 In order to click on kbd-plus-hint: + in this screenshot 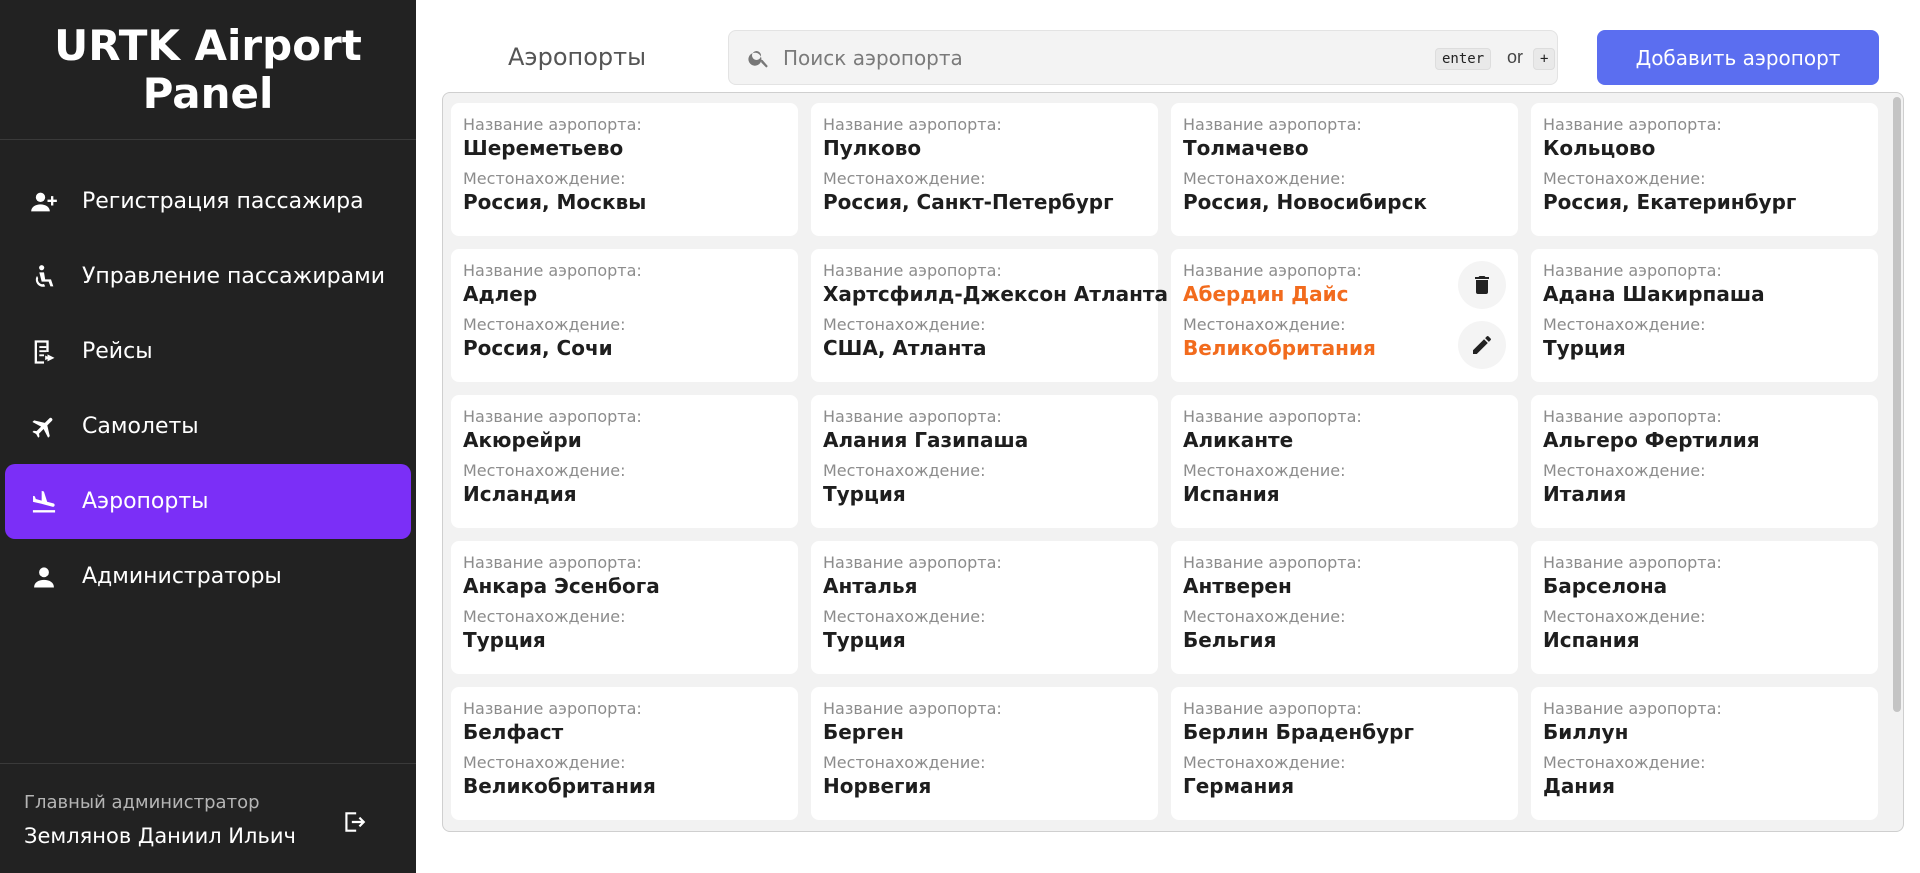, I will do `click(1544, 59)`.